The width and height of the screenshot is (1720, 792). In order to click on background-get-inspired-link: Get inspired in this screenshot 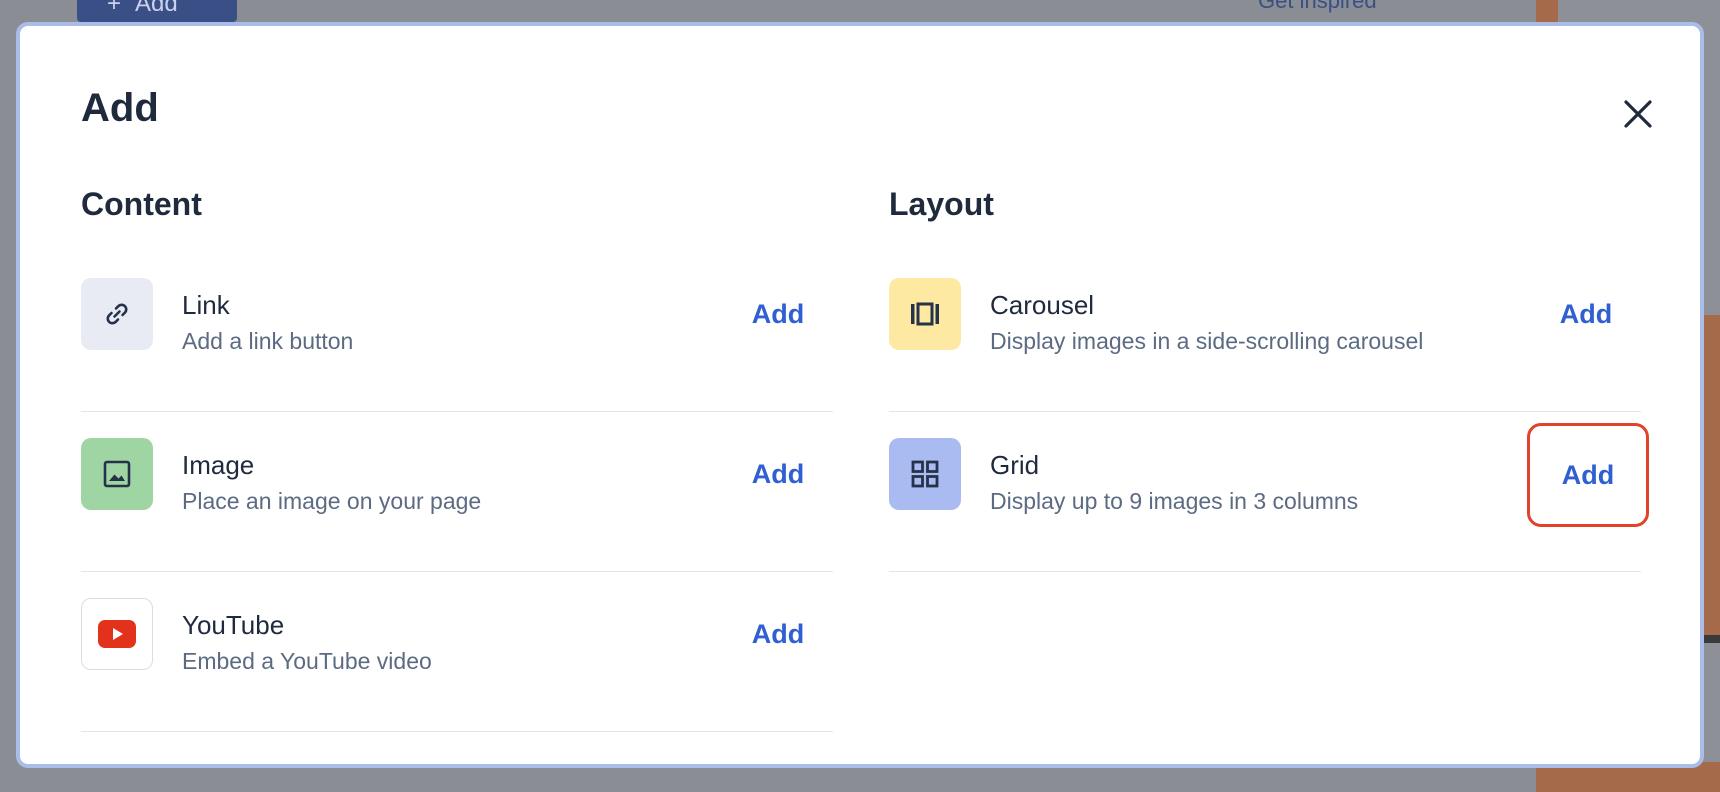, I will do `click(1317, 6)`.